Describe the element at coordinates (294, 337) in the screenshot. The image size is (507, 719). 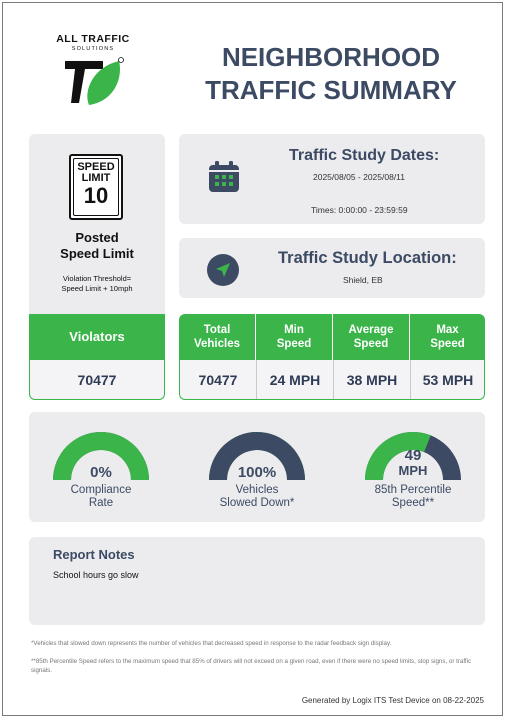
I see `stats-col-min-header: Min Speed` at that location.